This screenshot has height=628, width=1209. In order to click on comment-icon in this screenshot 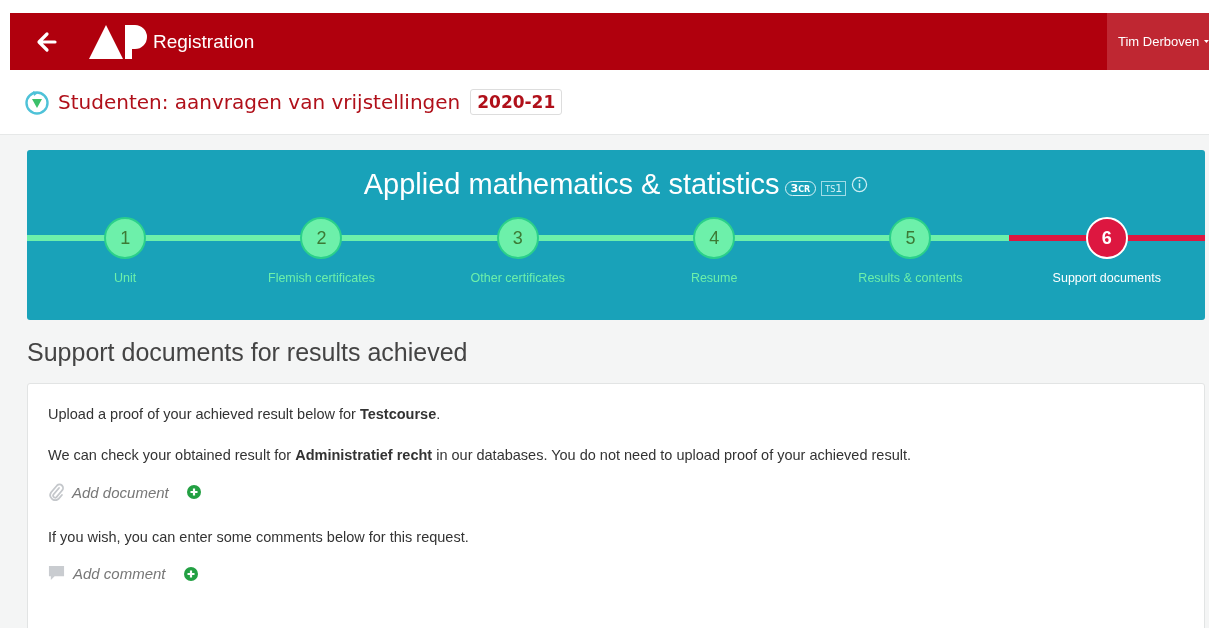, I will do `click(56, 573)`.